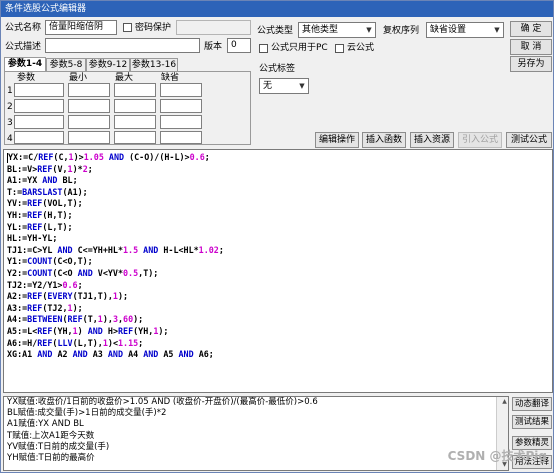  What do you see at coordinates (45, 284) in the screenshot?
I see `code-line: TJ2:=Y2/Y1>0.6;` at bounding box center [45, 284].